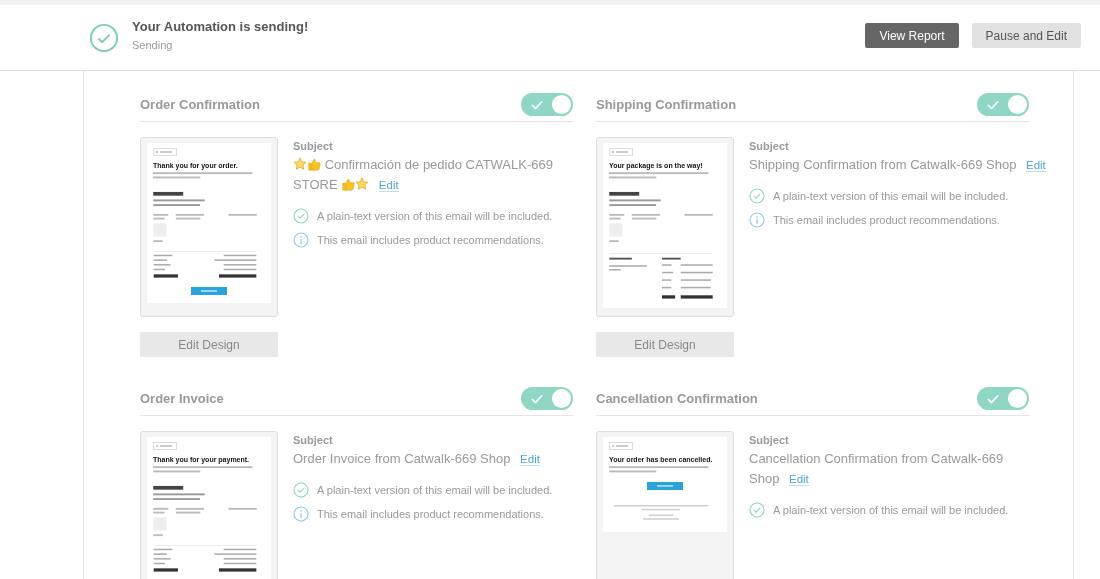 Image resolution: width=1100 pixels, height=579 pixels. Describe the element at coordinates (438, 164) in the screenshot. I see `subject-text: Confirmación de pedido CATWALK-669` at that location.